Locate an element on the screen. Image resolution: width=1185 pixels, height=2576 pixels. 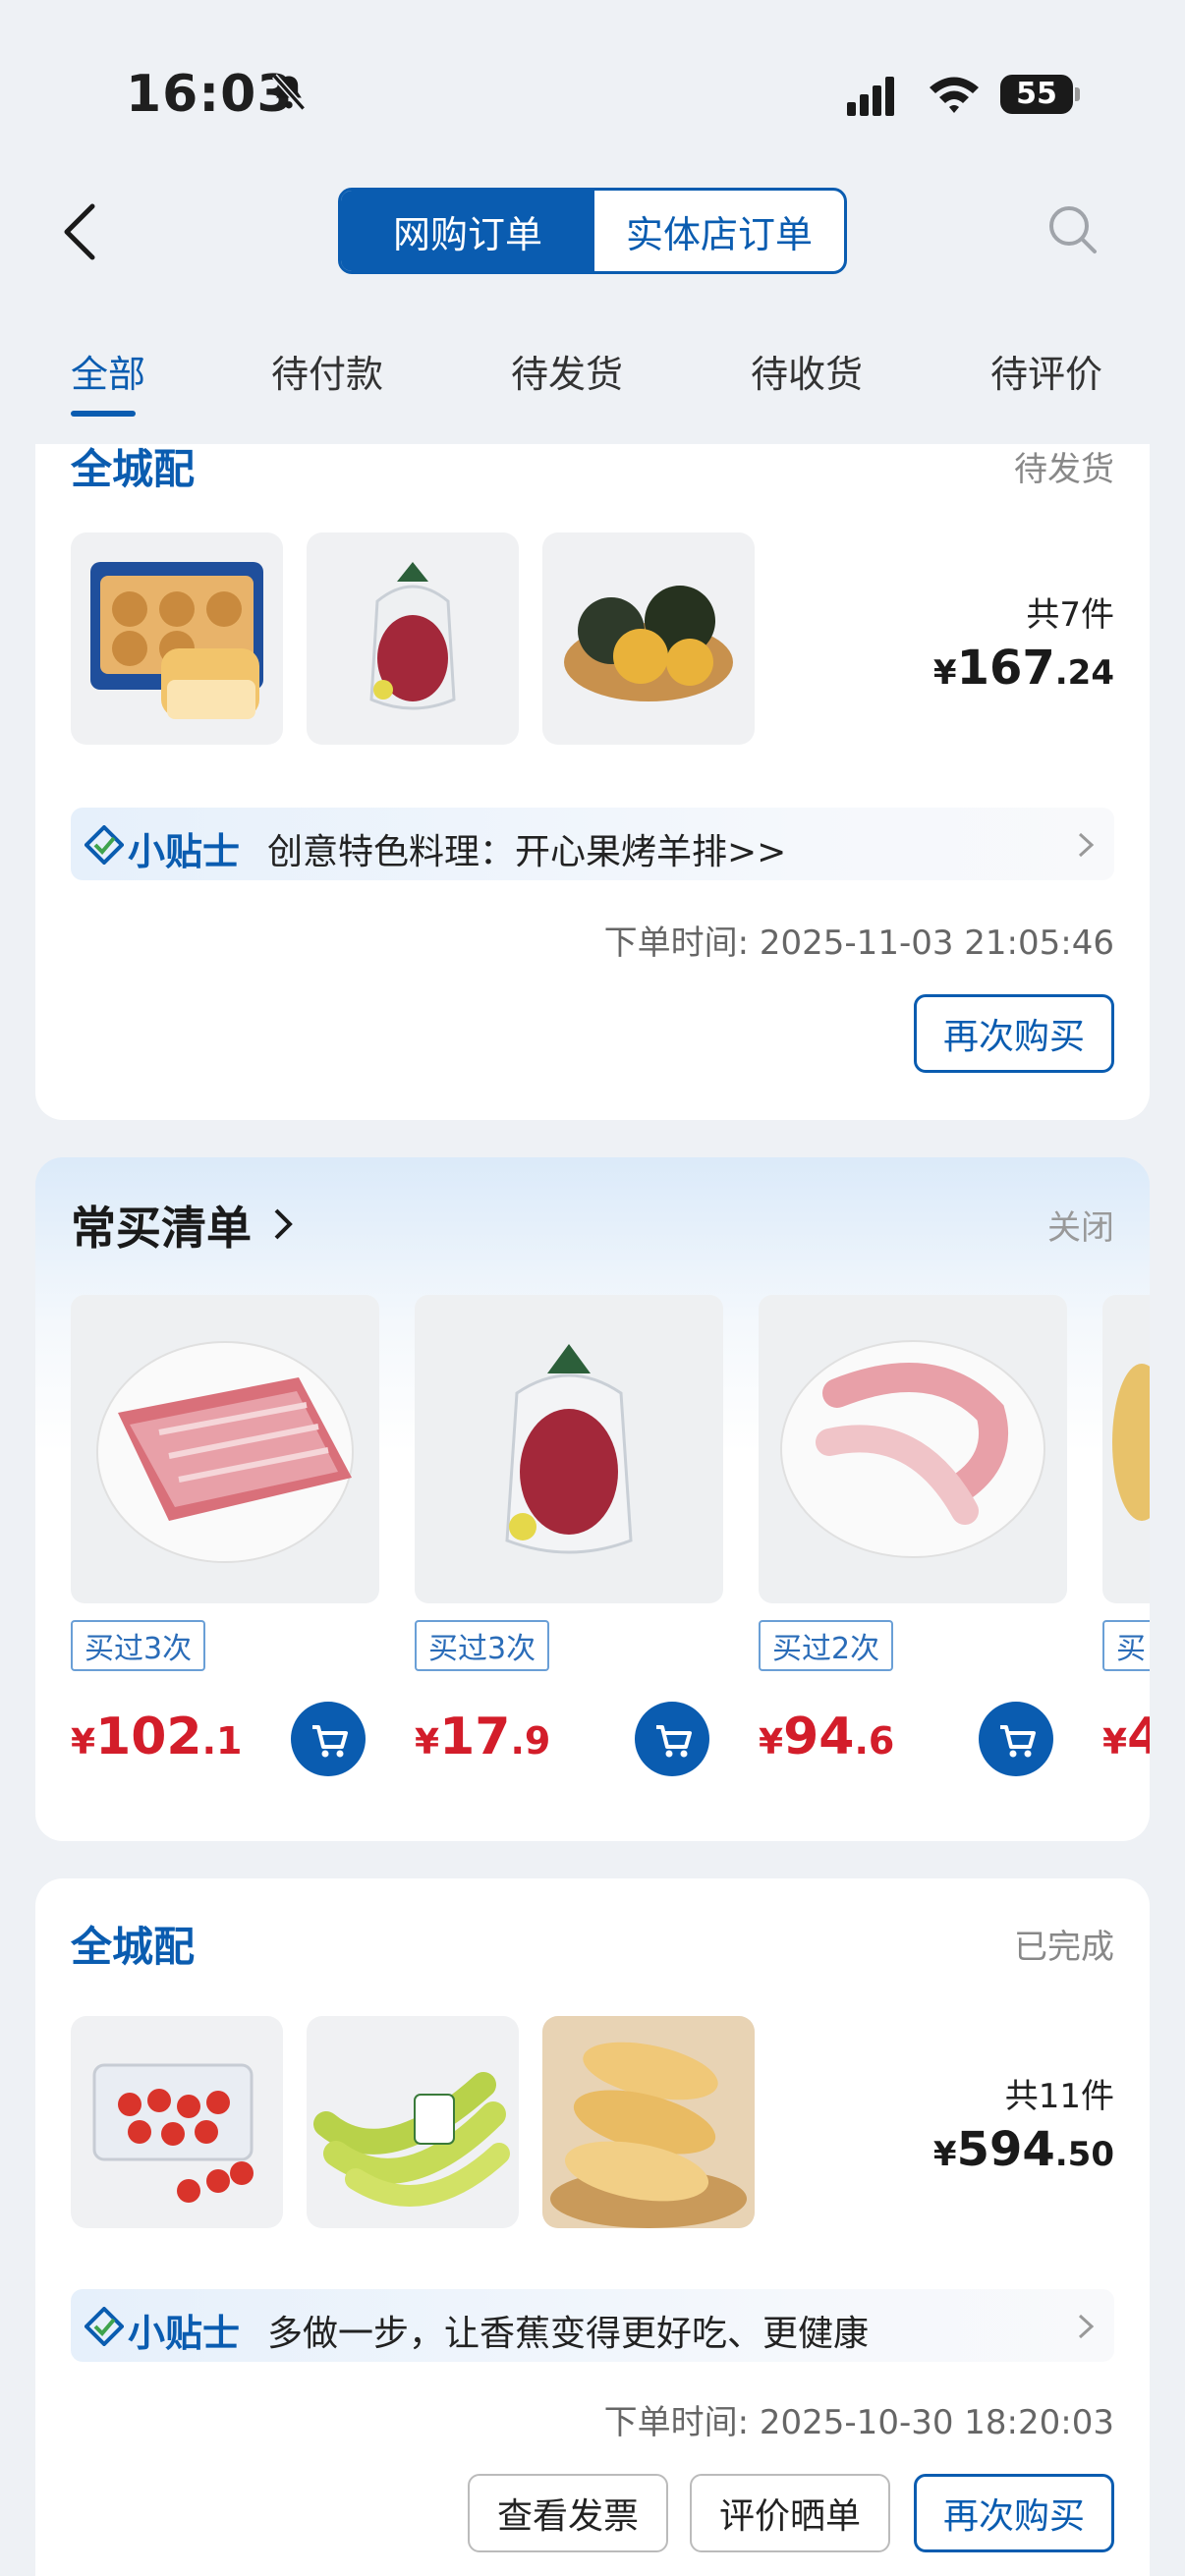
tab-all: 全部 is located at coordinates (108, 371).